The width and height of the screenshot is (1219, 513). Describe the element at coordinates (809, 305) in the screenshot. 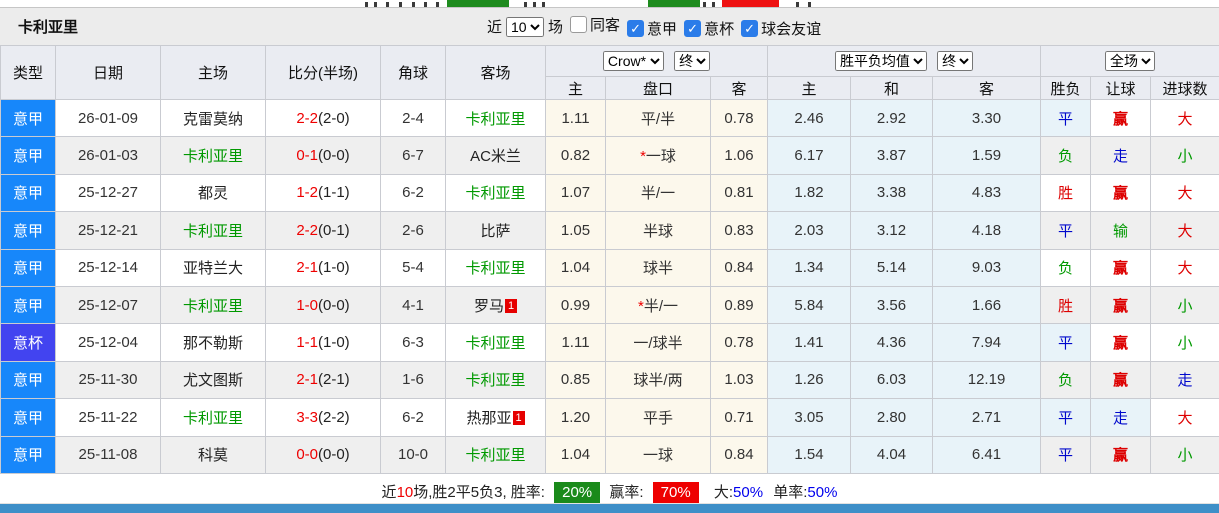

I see `eu-home-odds: 5.84` at that location.